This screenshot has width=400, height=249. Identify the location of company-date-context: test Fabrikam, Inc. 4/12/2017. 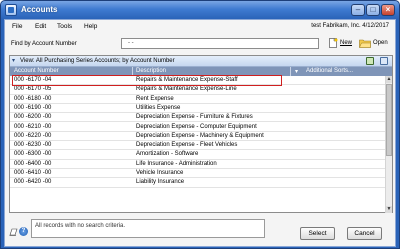
(350, 26).